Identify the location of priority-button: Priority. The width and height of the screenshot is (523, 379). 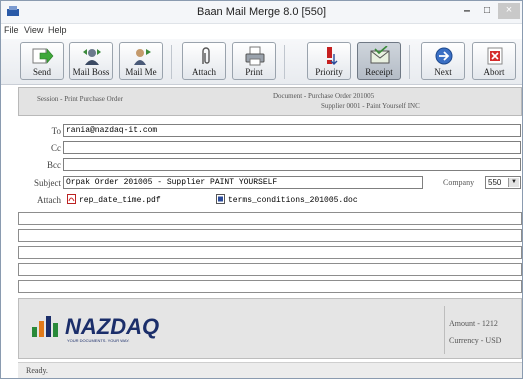
(329, 61).